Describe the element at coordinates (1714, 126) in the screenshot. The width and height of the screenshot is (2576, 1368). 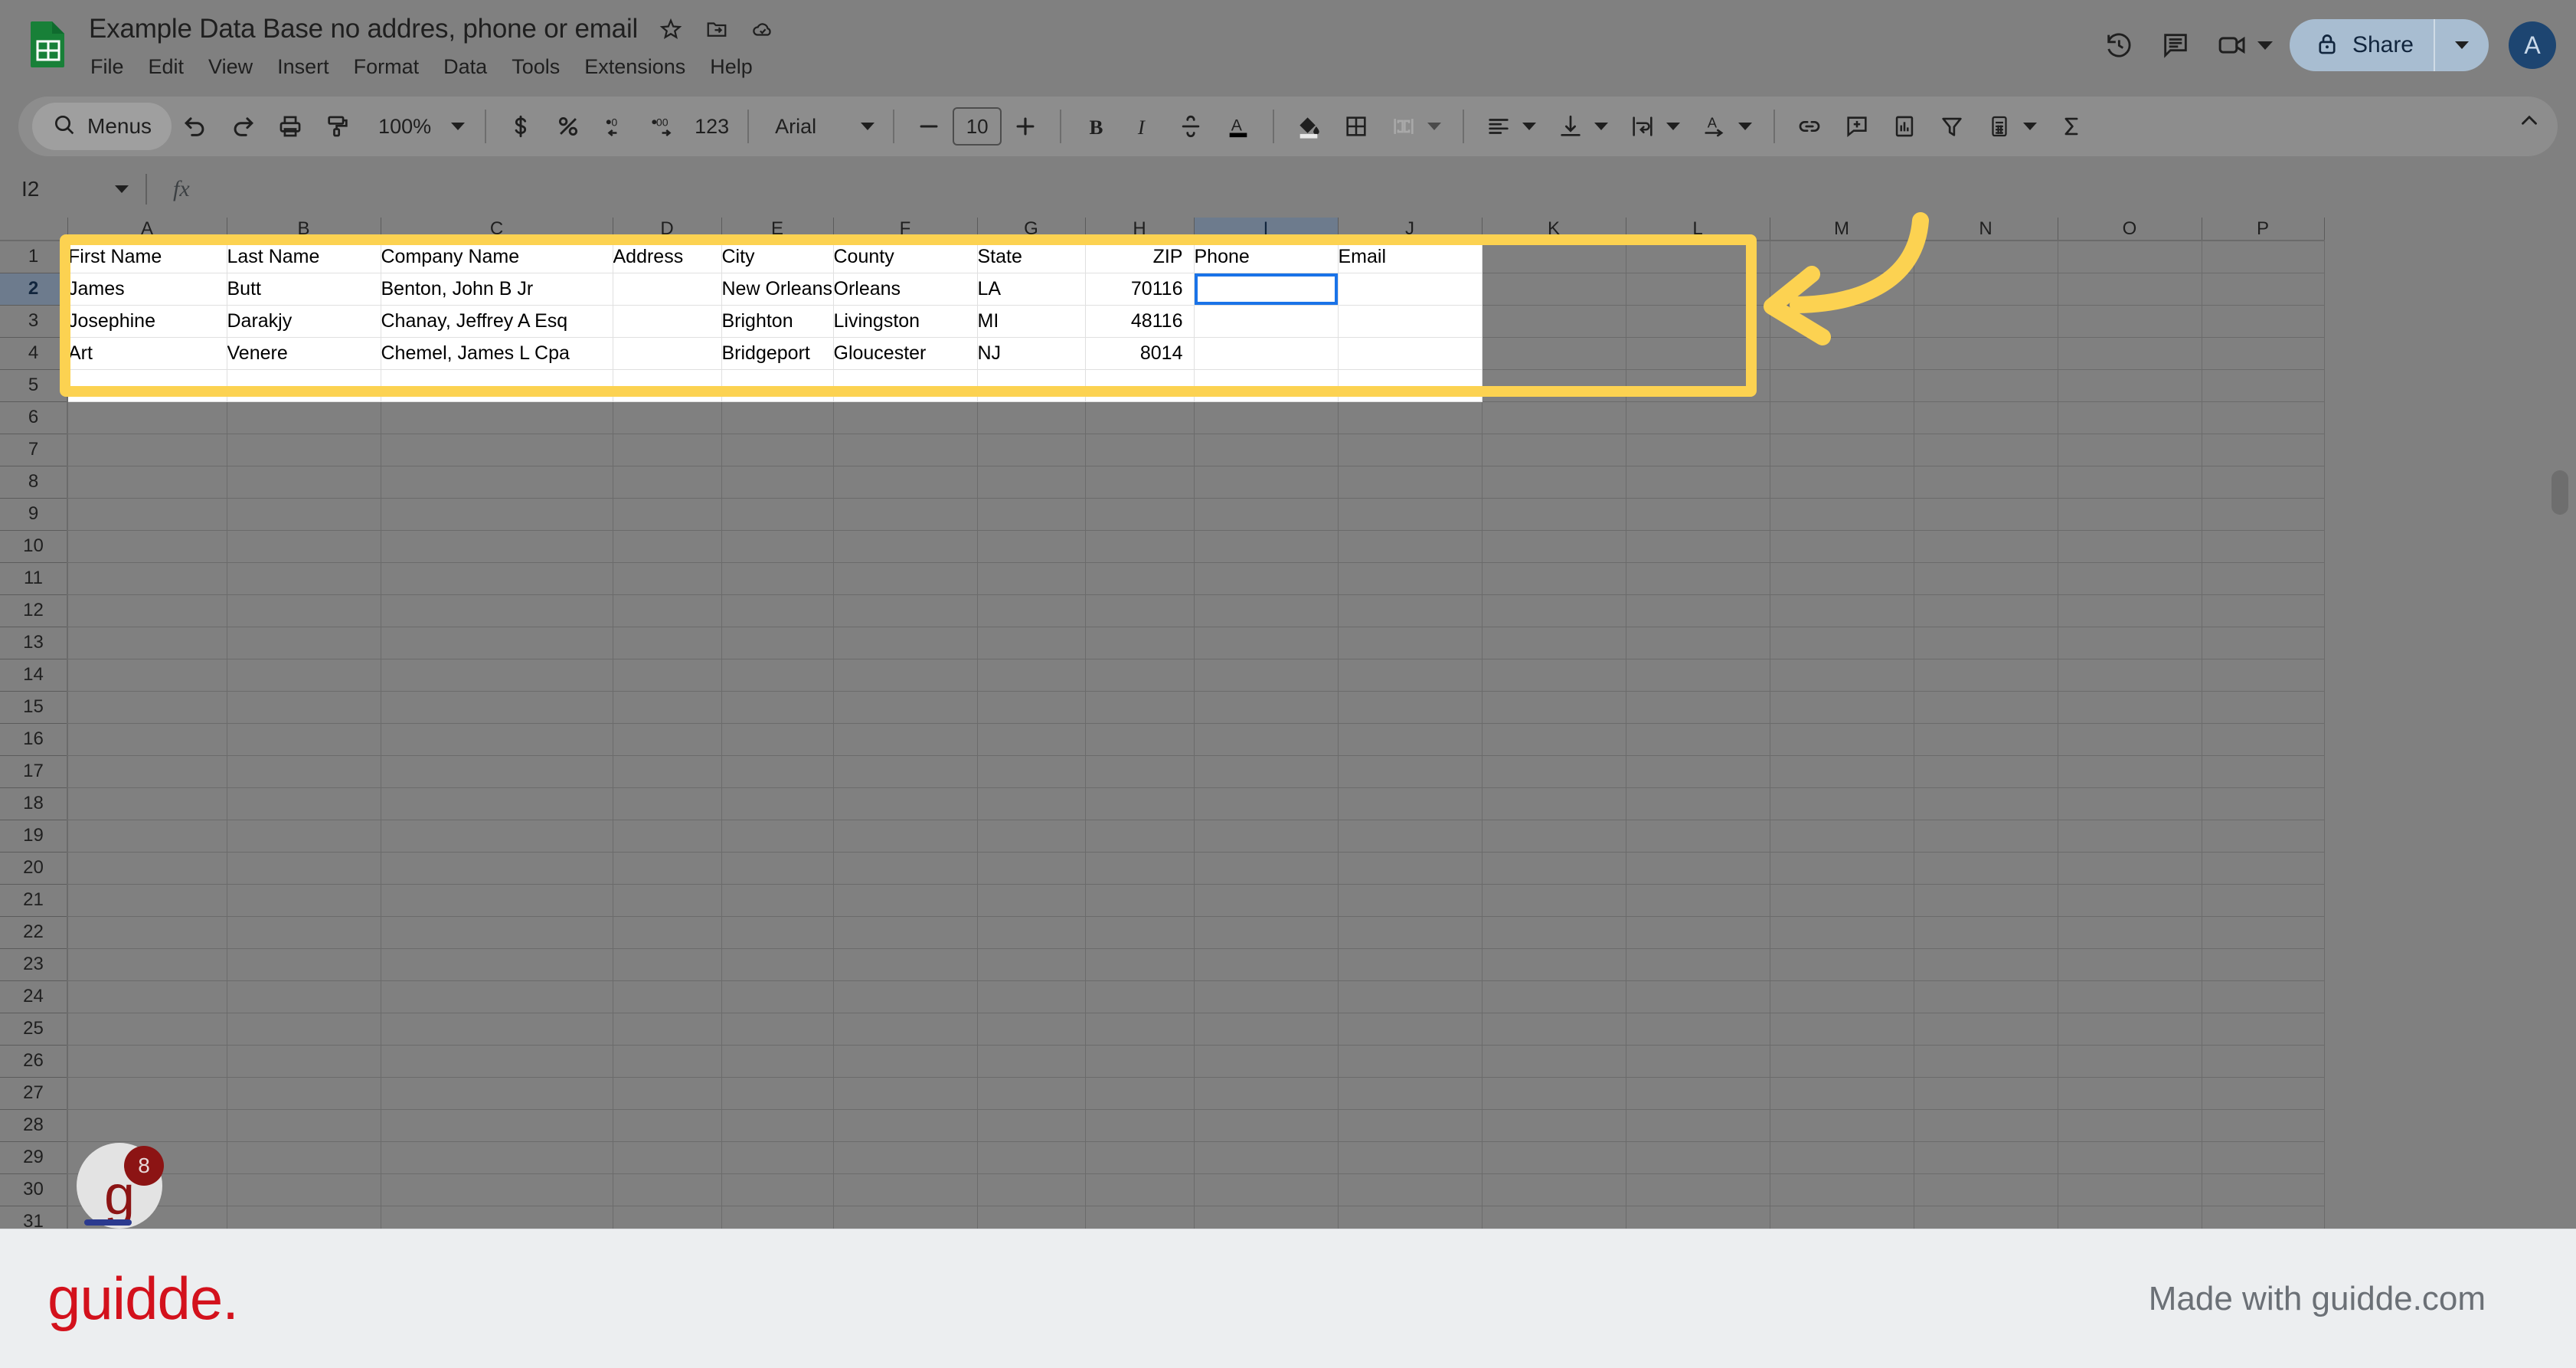
I see `text-rotation-button: A` at that location.